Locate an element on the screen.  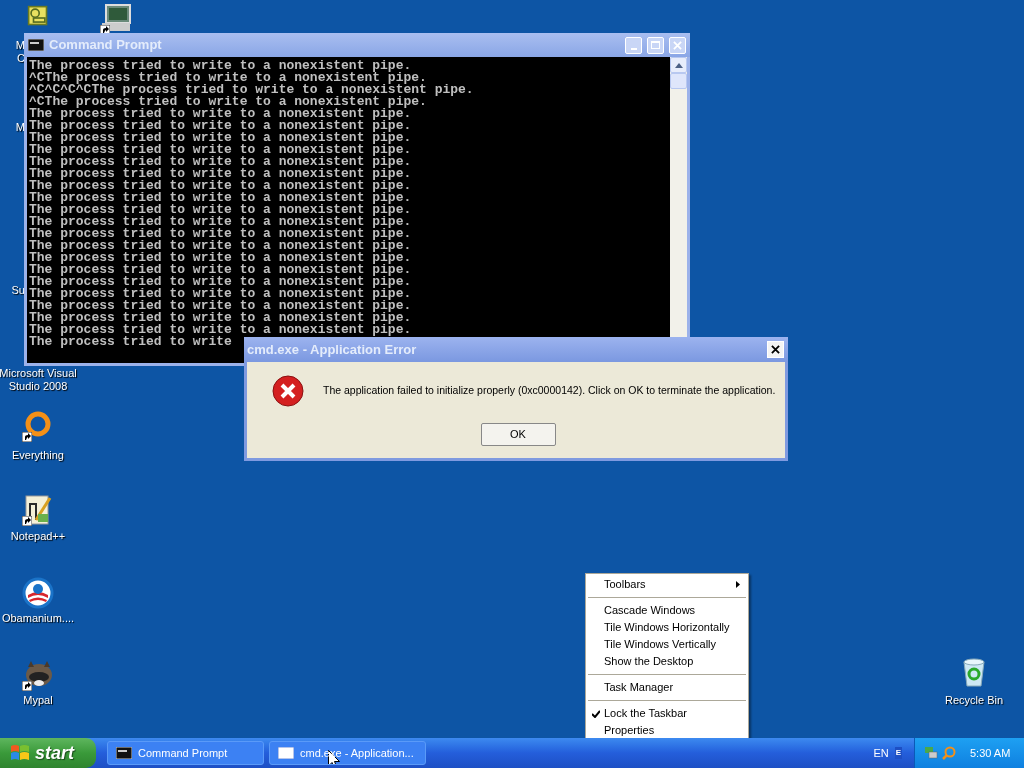
taskbar-button: Command Prompt is located at coordinates (185, 753).